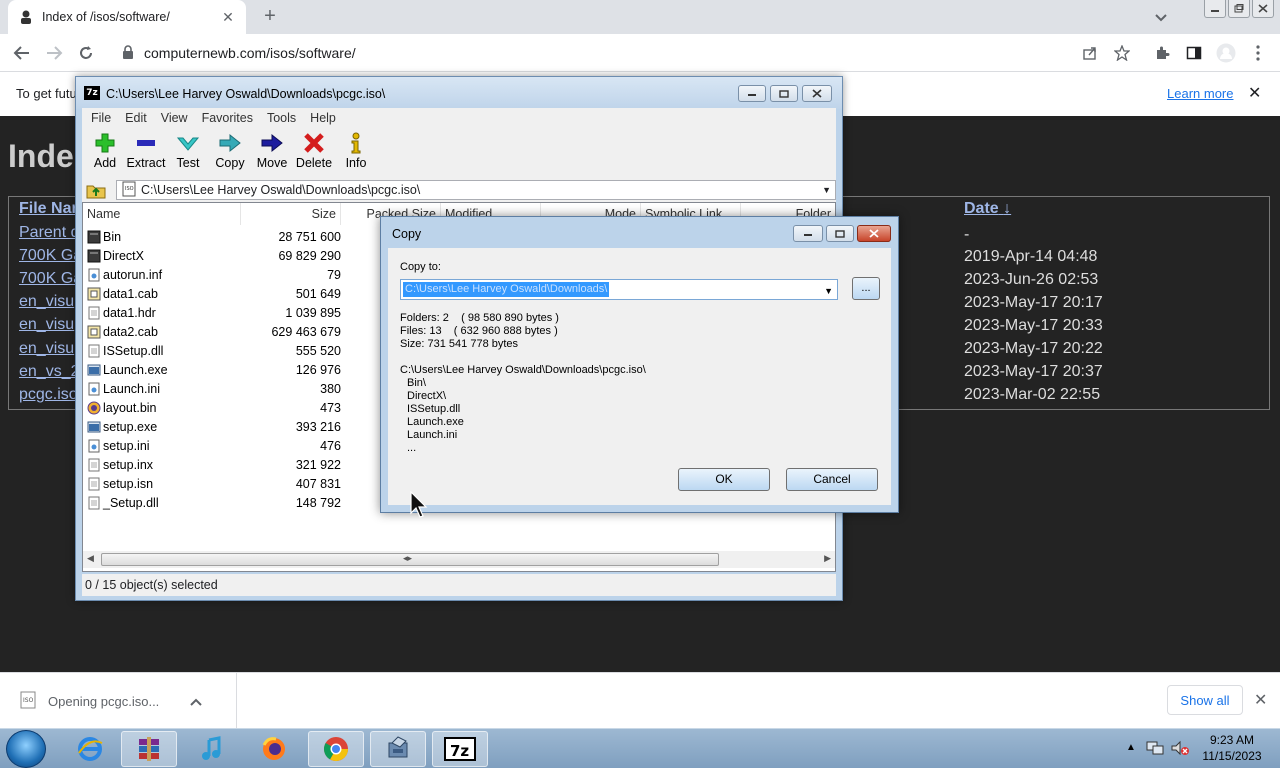  What do you see at coordinates (1200, 93) in the screenshot?
I see `learn-more-link: Learn more` at bounding box center [1200, 93].